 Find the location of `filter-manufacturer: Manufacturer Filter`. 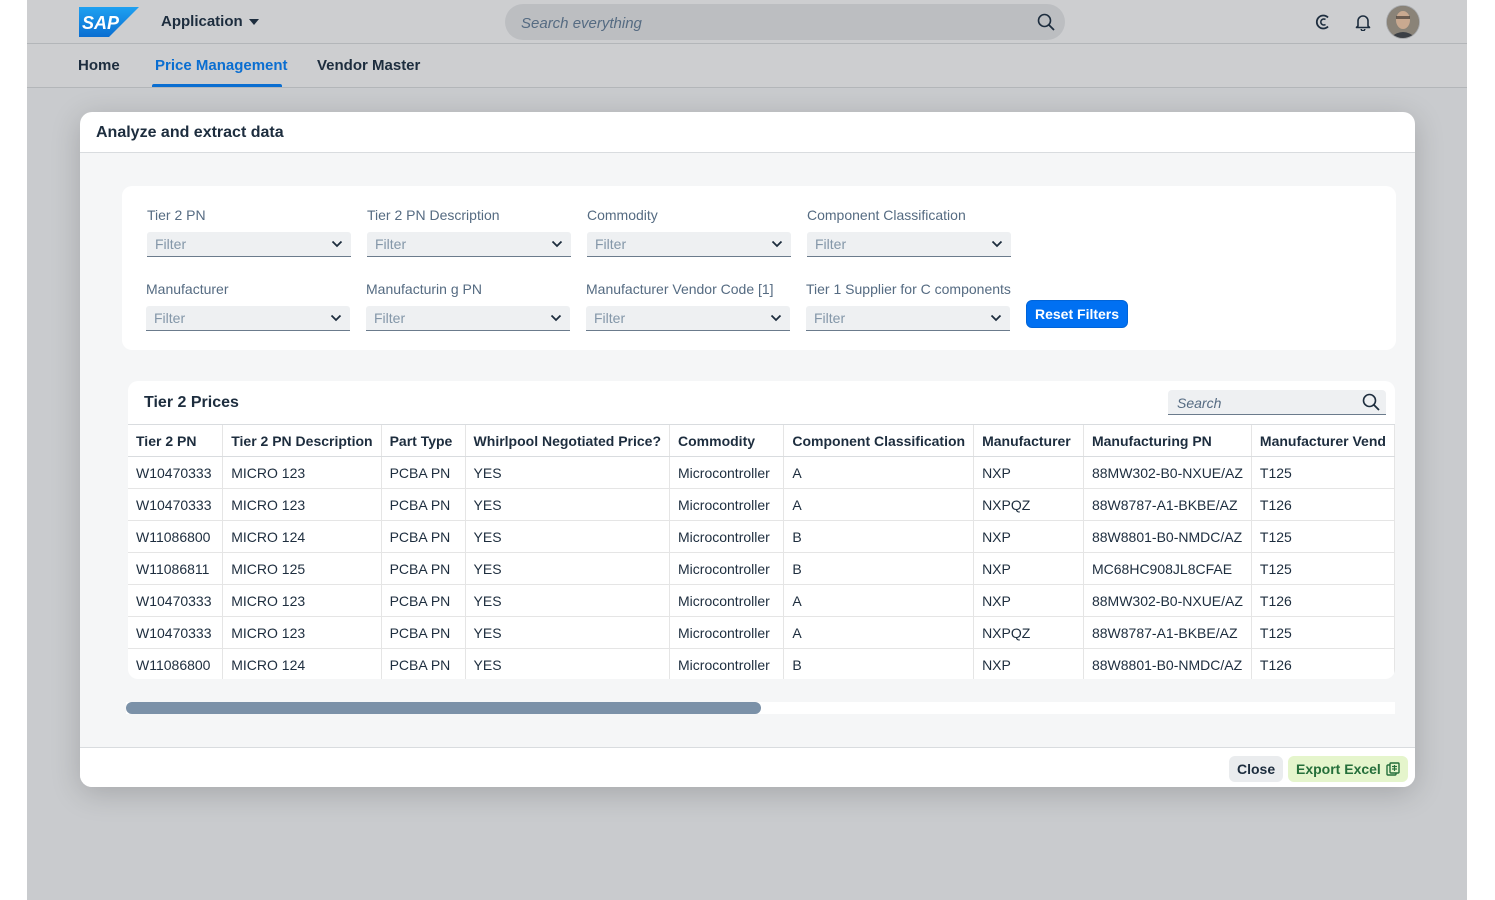

filter-manufacturer: Manufacturer Filter is located at coordinates (248, 305).